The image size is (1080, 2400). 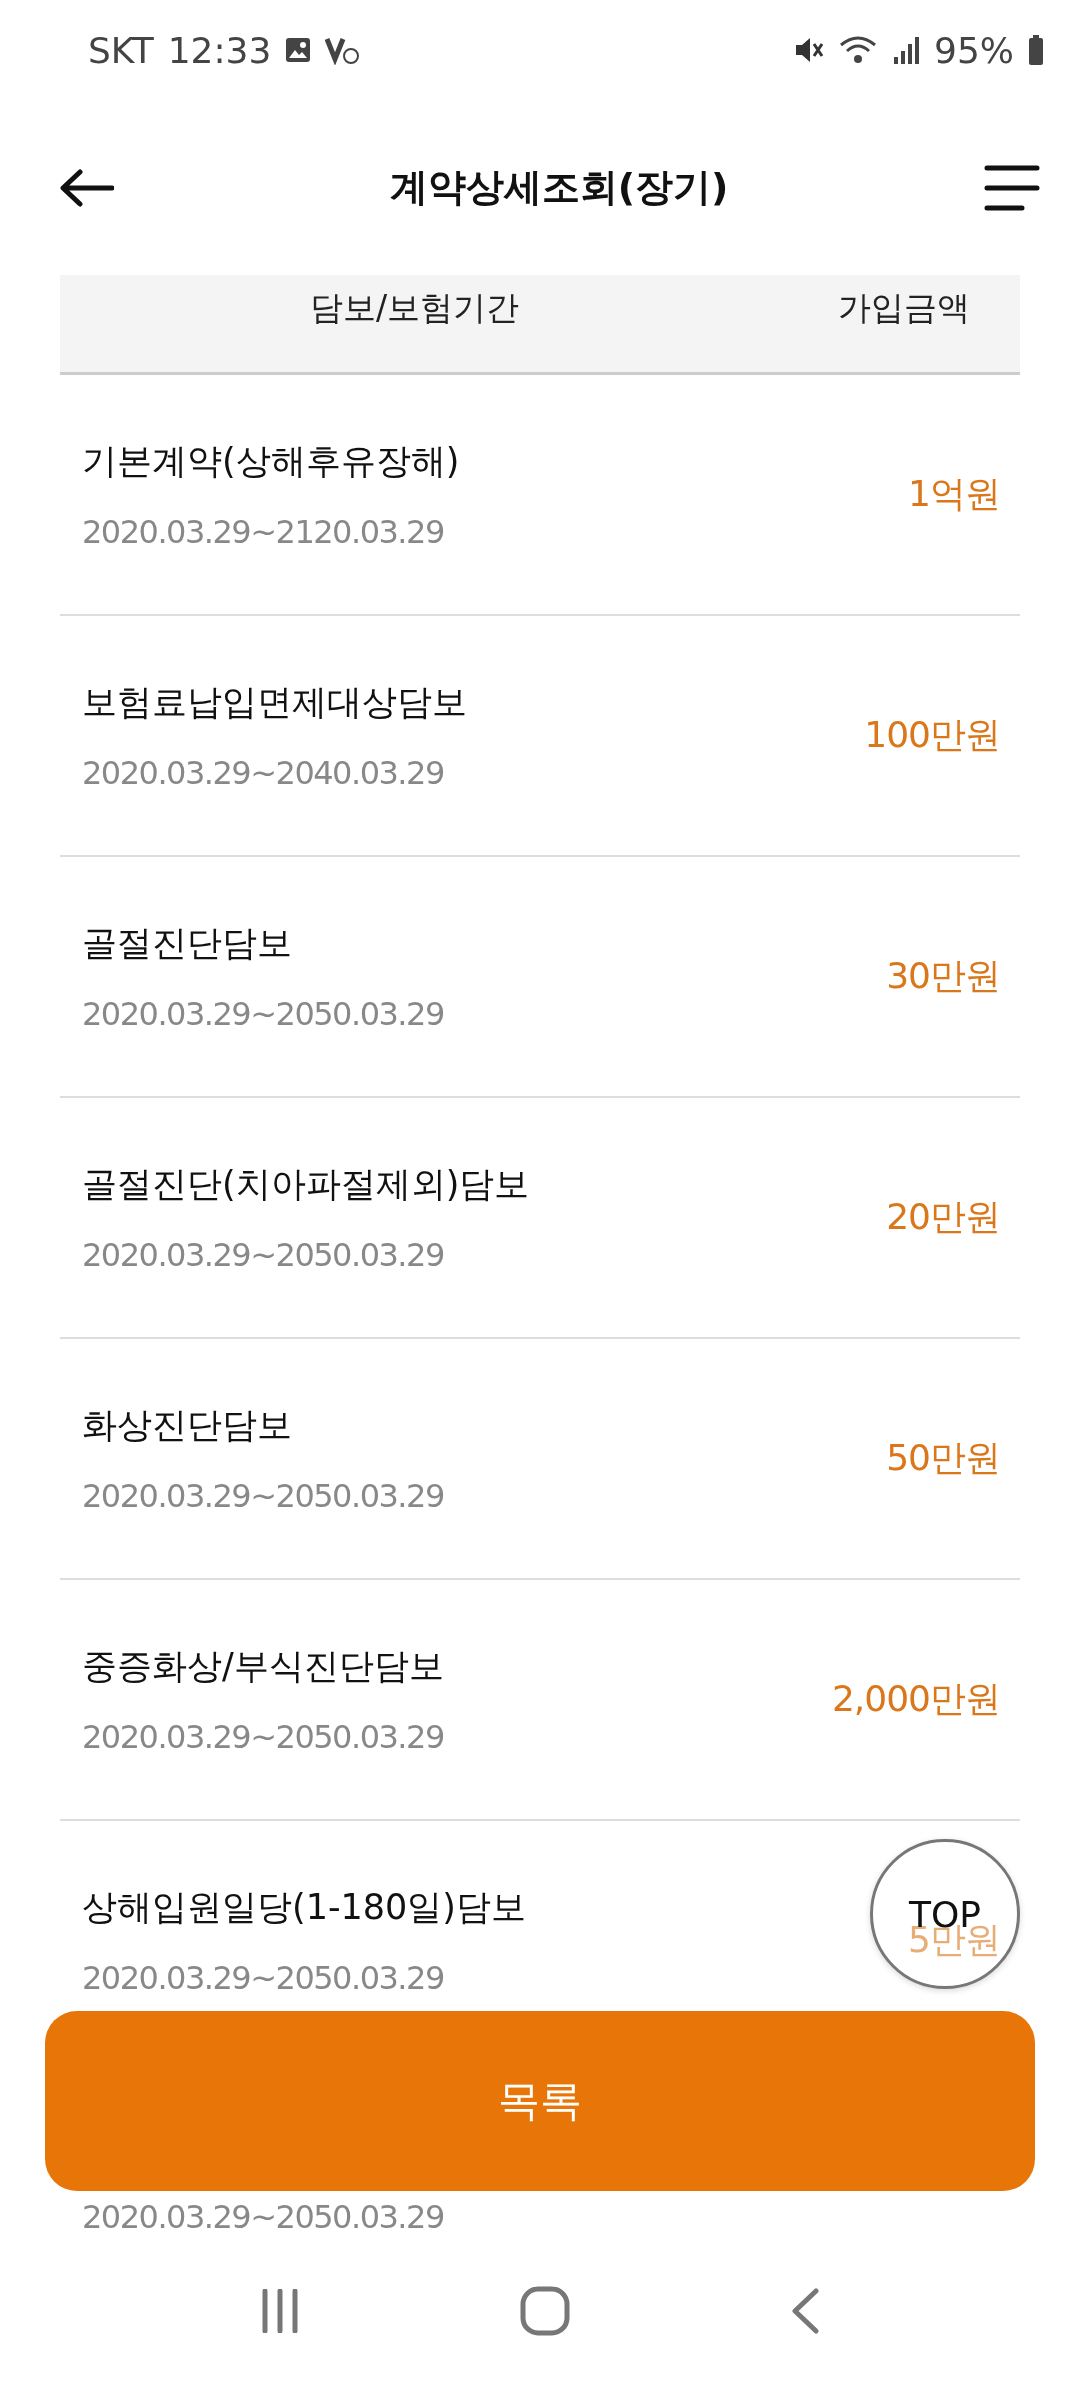 What do you see at coordinates (954, 494) in the screenshot?
I see `coverage-amount: 1억원` at bounding box center [954, 494].